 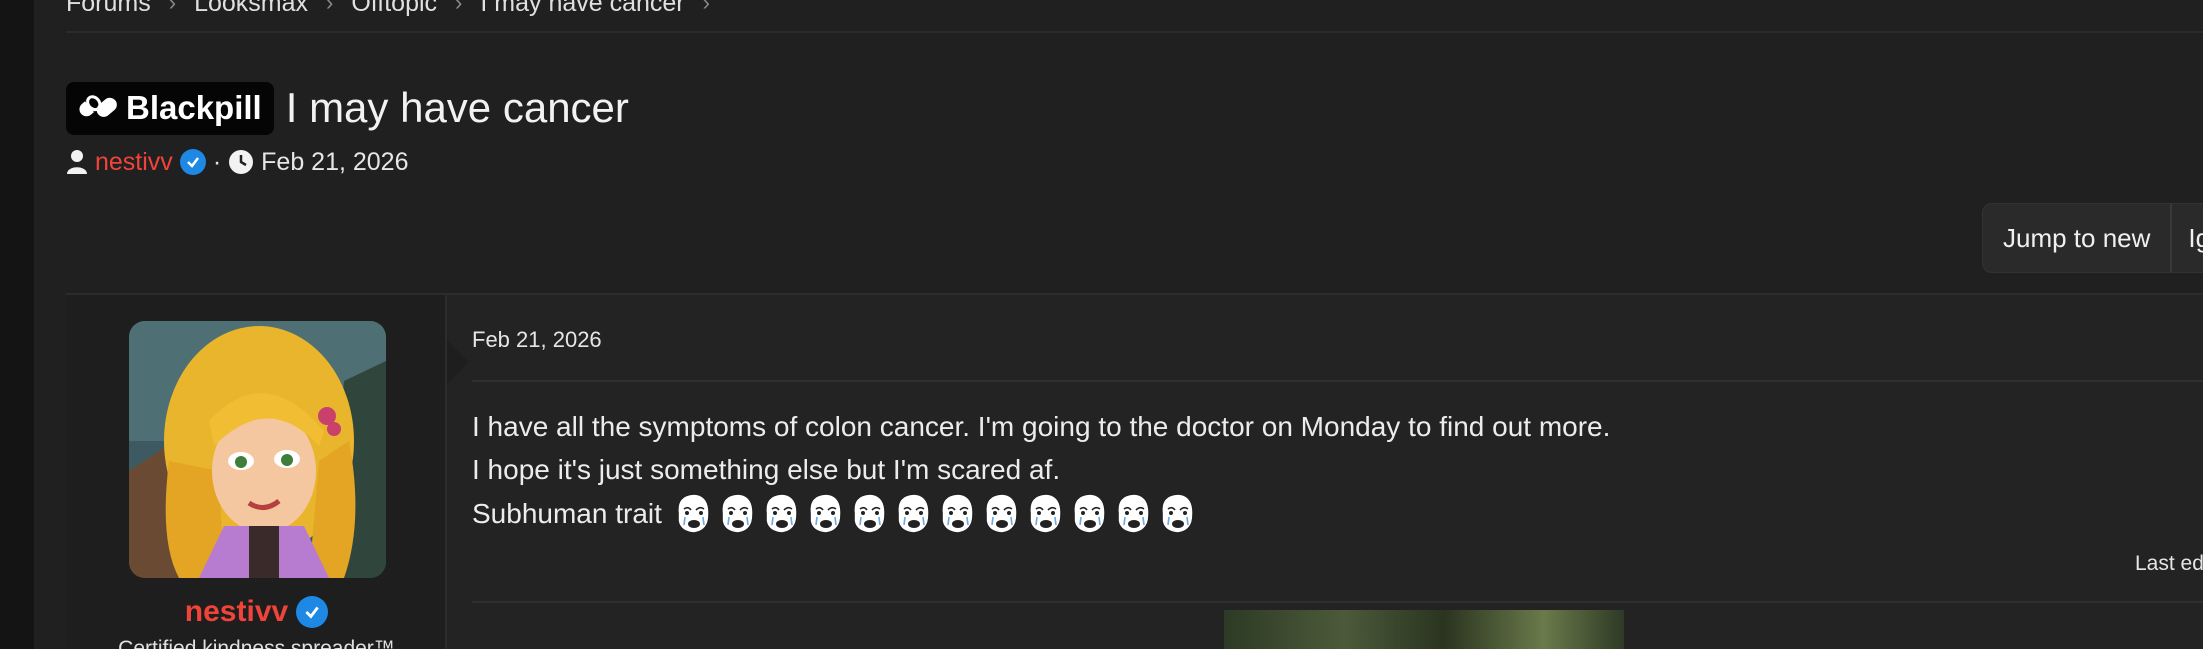 I want to click on post-header-divider, so click(x=1337, y=381).